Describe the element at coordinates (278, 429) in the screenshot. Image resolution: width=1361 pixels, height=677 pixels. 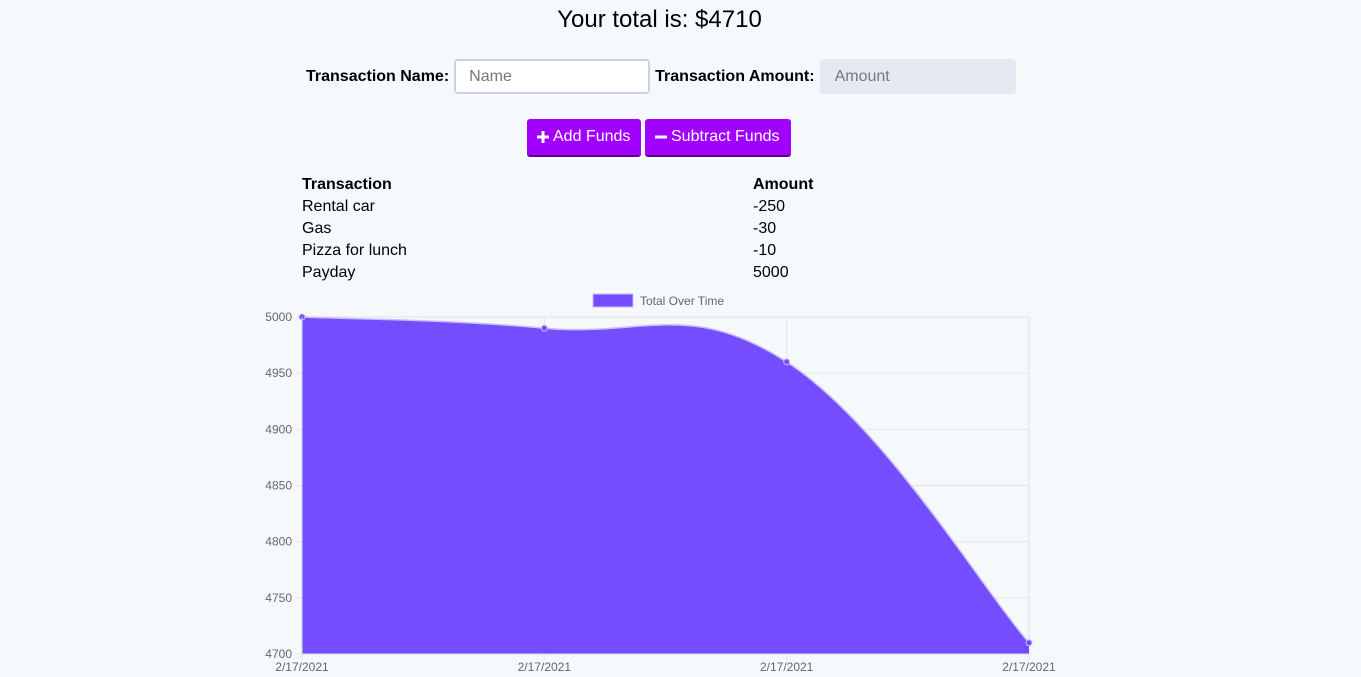
I see `y-tick-label: 4900` at that location.